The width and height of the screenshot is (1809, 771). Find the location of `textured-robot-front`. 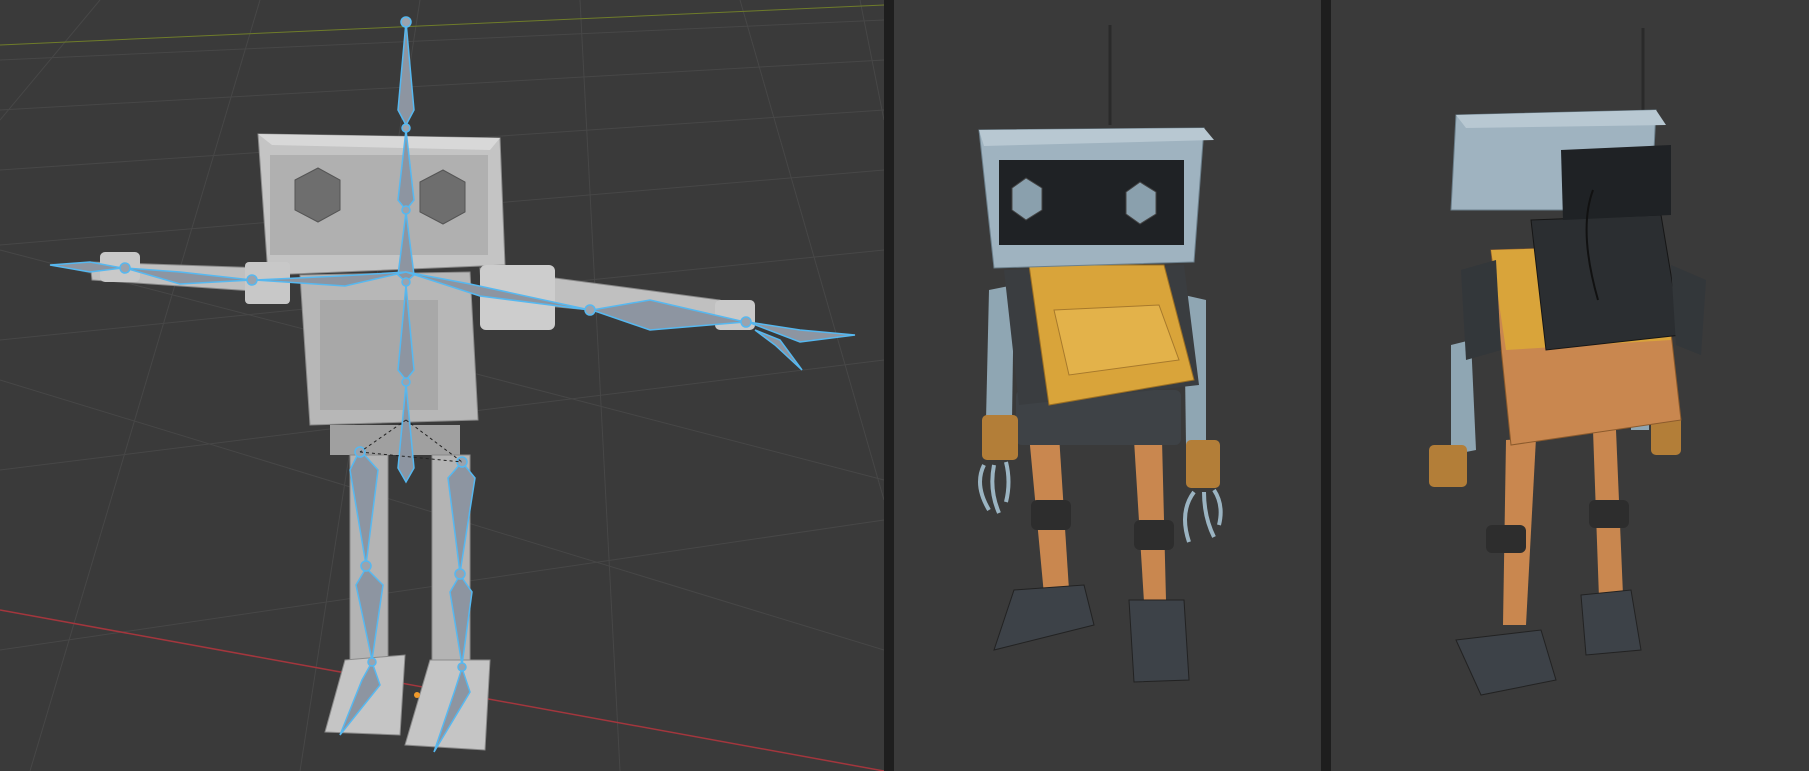

textured-robot-front is located at coordinates (1100, 354).